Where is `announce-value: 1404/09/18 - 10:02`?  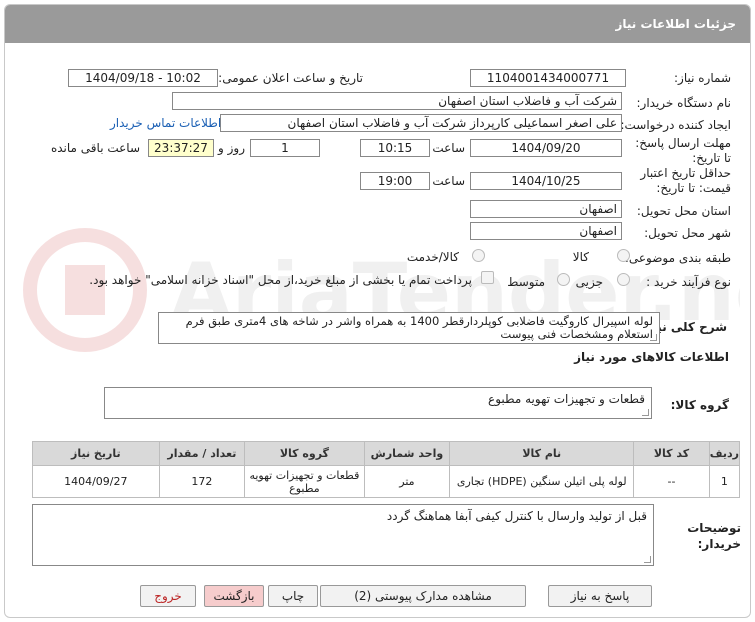 announce-value: 1404/09/18 - 10:02 is located at coordinates (143, 78).